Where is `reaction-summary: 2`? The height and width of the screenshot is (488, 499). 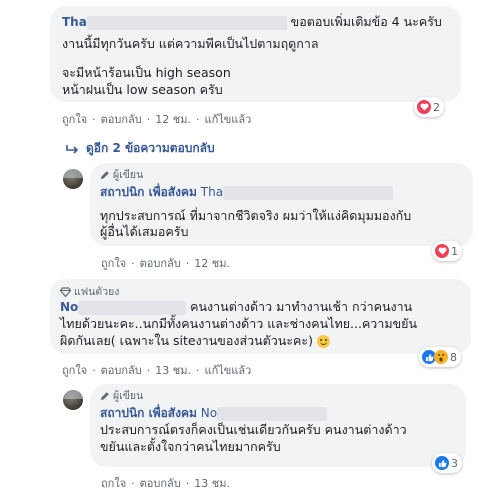 reaction-summary: 2 is located at coordinates (429, 107).